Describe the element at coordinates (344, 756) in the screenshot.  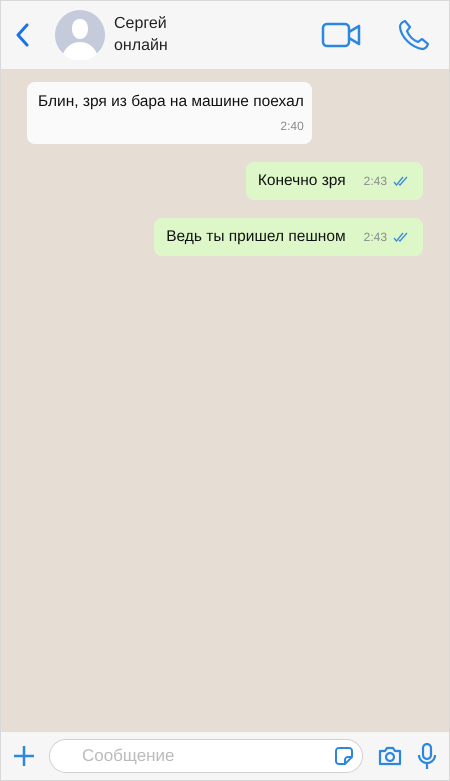
I see `sticker-icon` at that location.